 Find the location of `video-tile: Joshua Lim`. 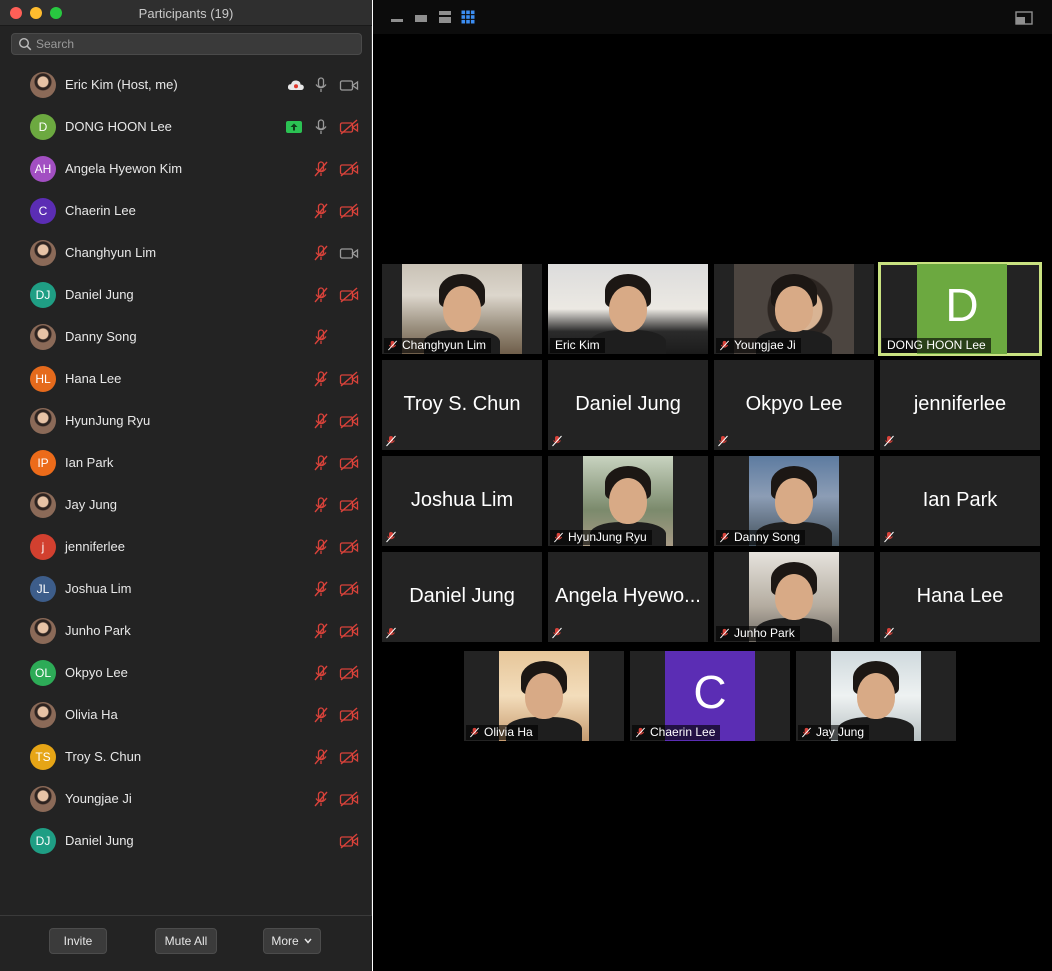

video-tile: Joshua Lim is located at coordinates (462, 501).